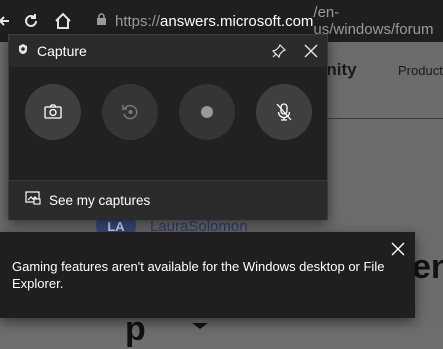  I want to click on divider, so click(385, 118).